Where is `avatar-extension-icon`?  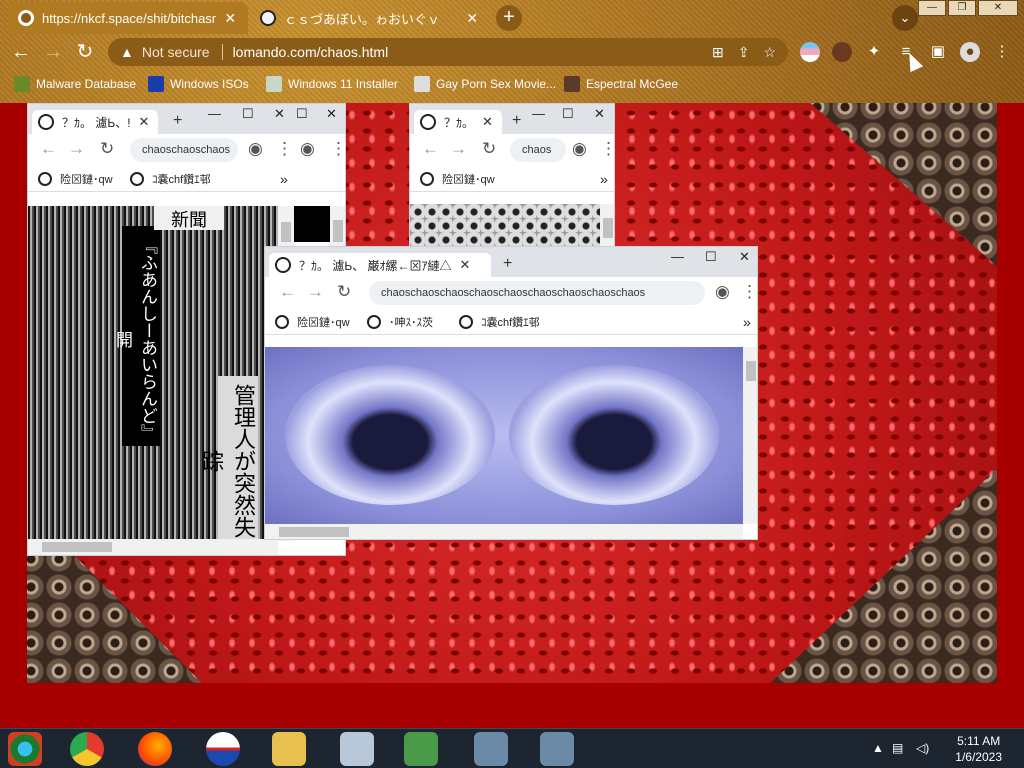 avatar-extension-icon is located at coordinates (842, 52).